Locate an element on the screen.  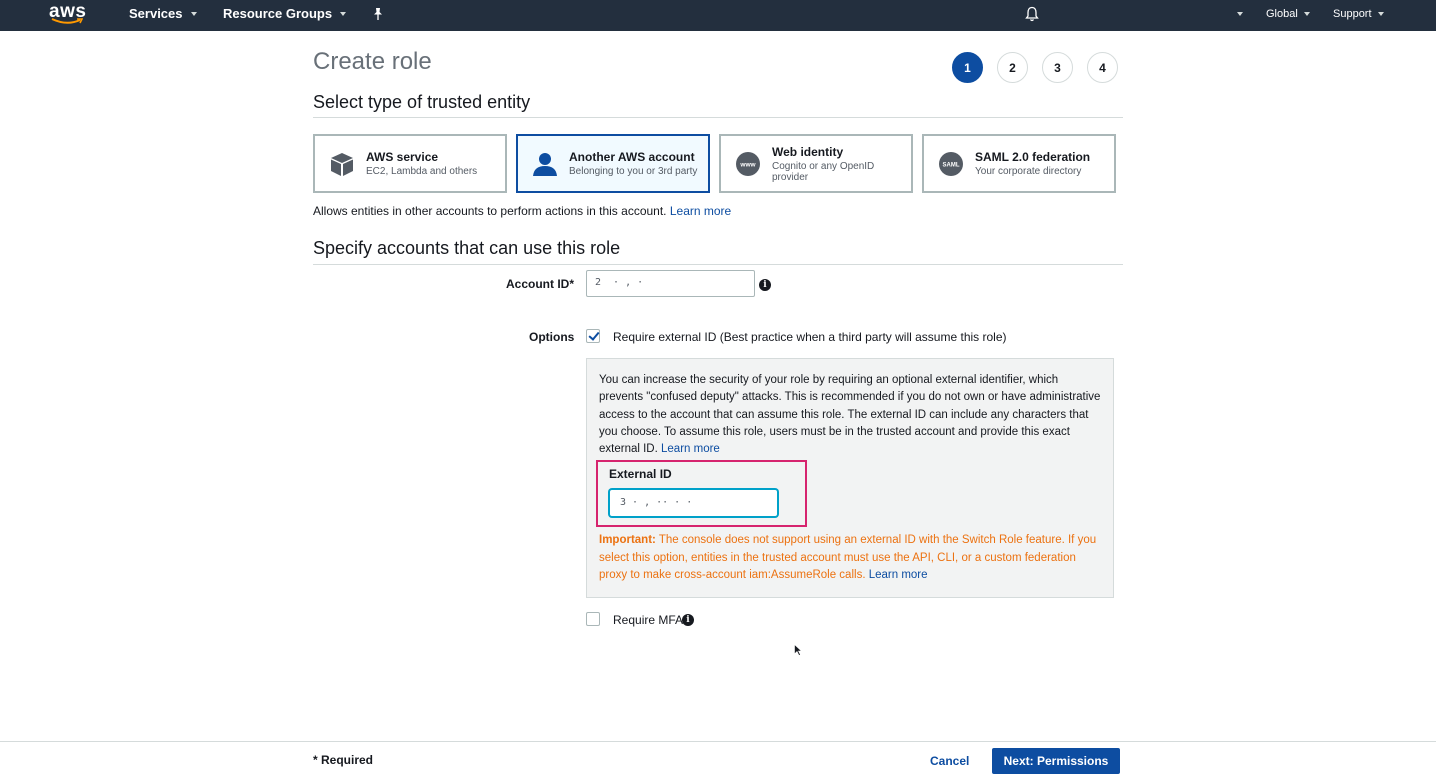
svg-text: SAML is located at coordinates (951, 165).